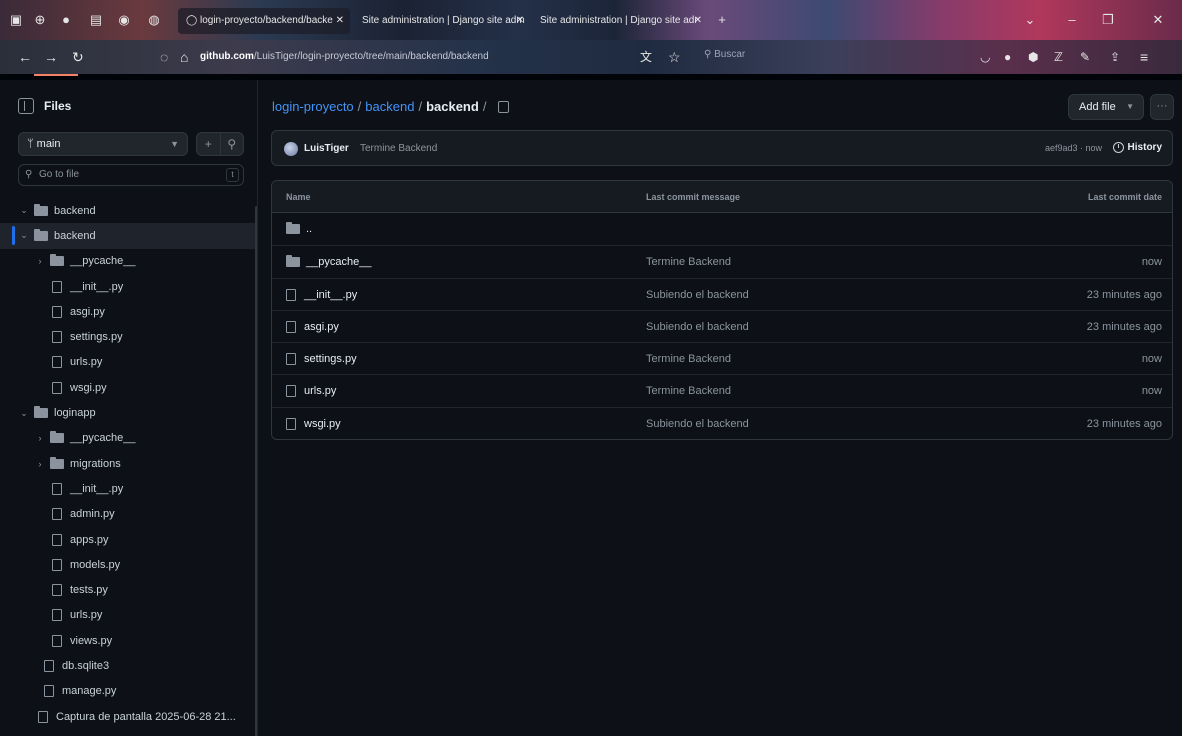  Describe the element at coordinates (164, 57) in the screenshot. I see `shield-icon: ◌` at that location.